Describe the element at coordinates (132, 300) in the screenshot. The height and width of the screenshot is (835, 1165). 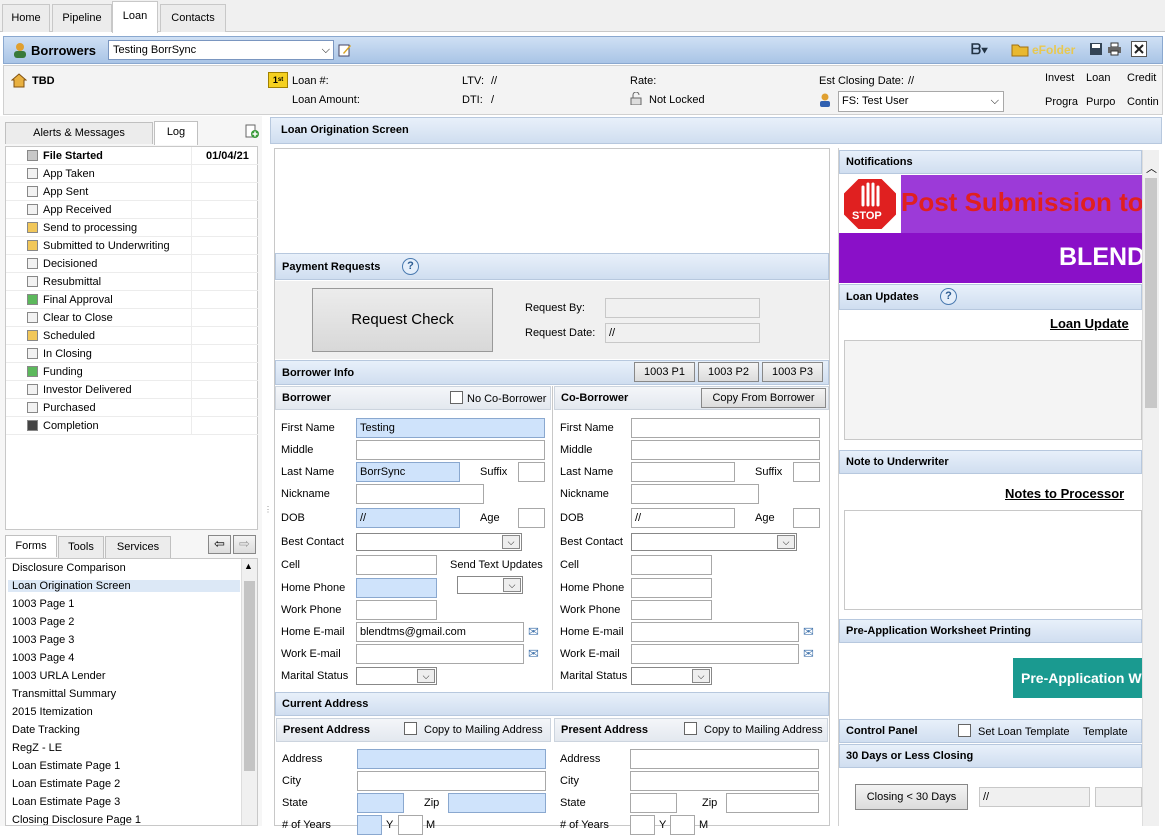
I see `log-row: Final Approval` at that location.